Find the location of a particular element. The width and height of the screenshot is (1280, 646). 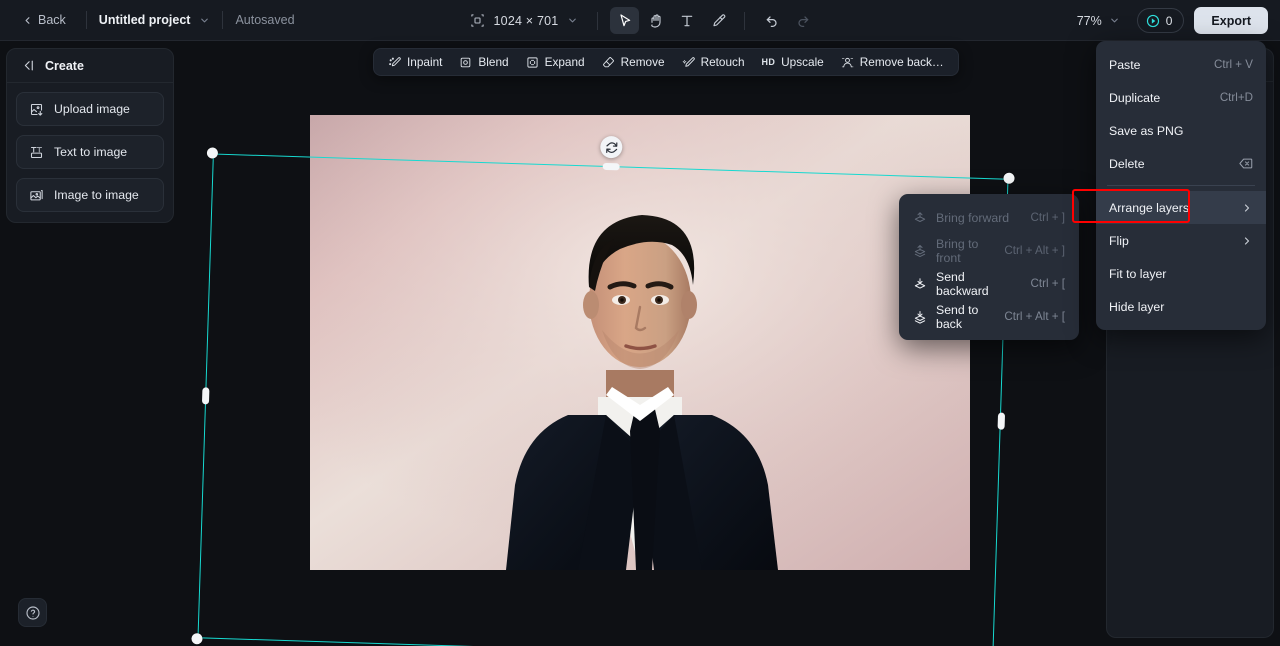

paste-shortcut: Ctrl + V is located at coordinates (1233, 64).